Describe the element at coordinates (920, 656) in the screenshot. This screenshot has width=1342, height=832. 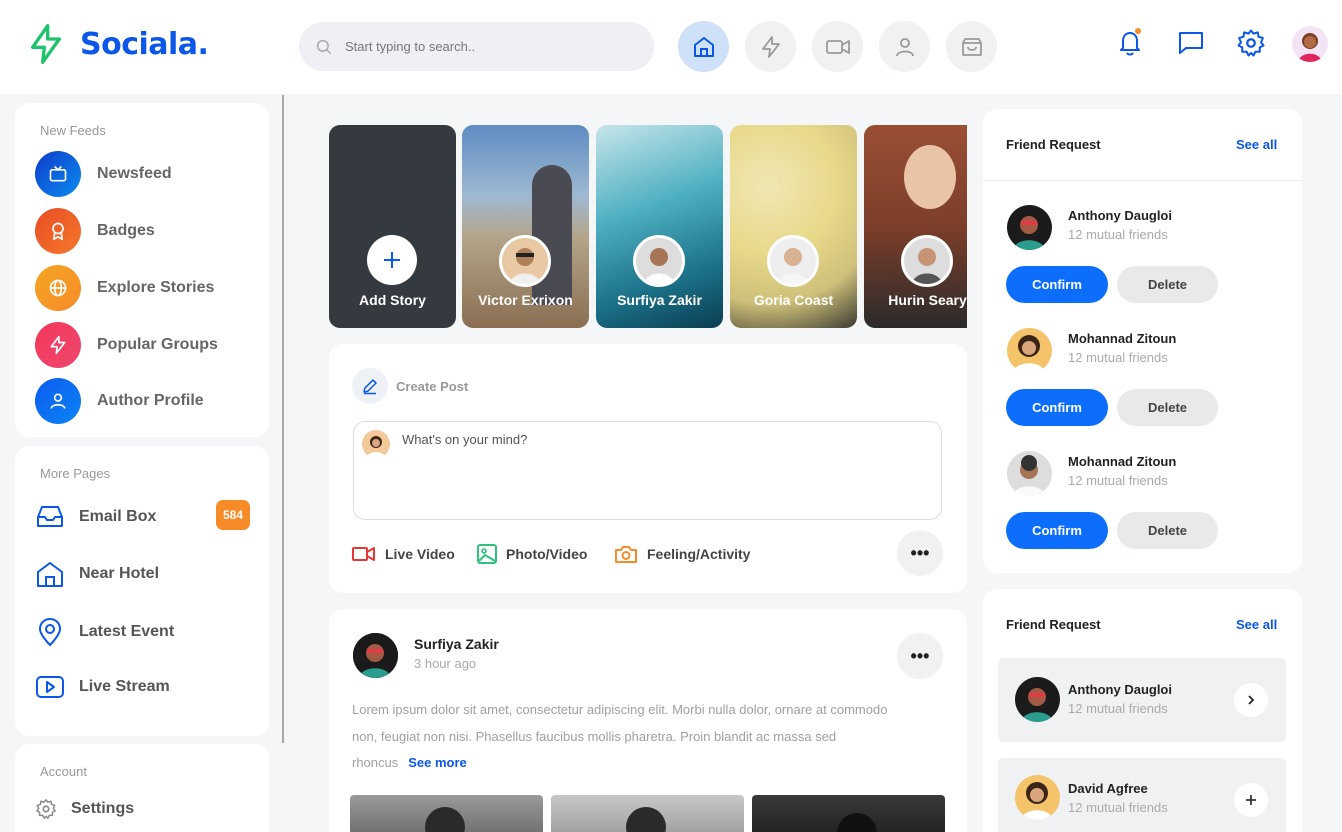
I see `post-more-button: •••` at that location.